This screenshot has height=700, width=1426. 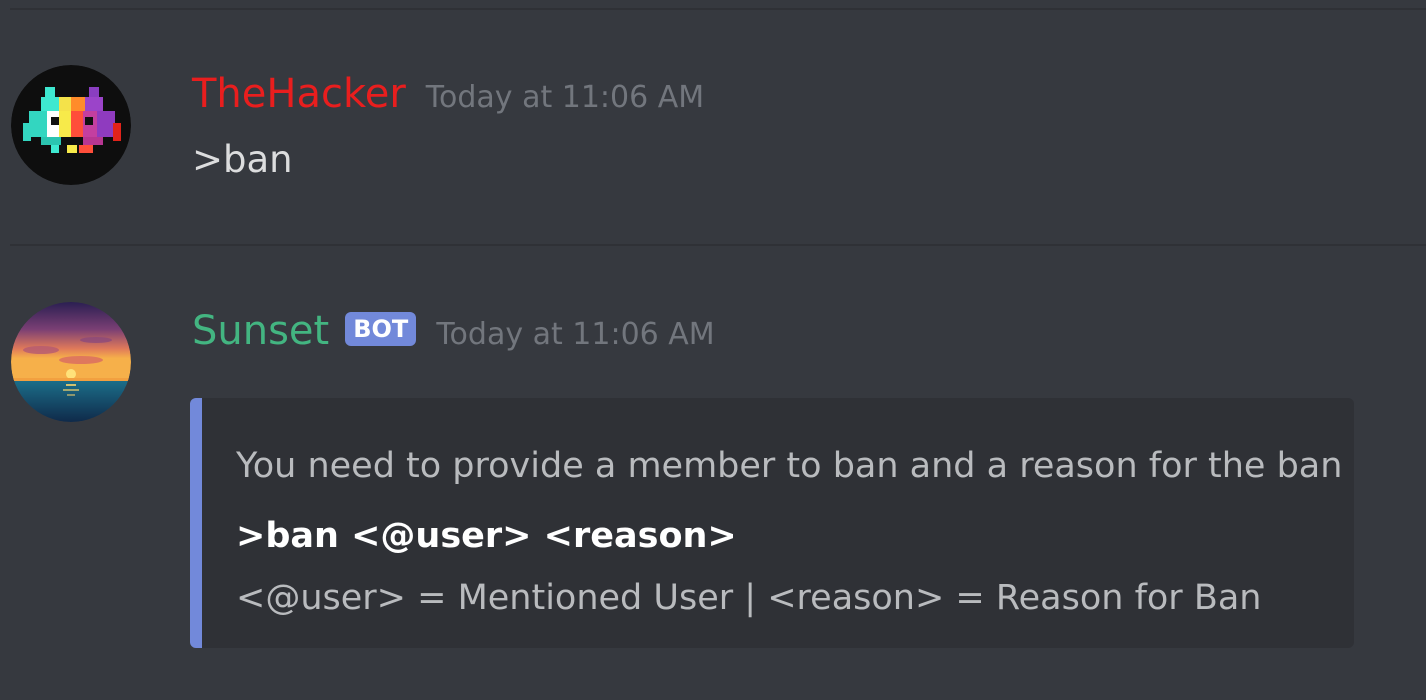 I want to click on message-header: Sunset BOT Today at 11:06 AM, so click(x=453, y=331).